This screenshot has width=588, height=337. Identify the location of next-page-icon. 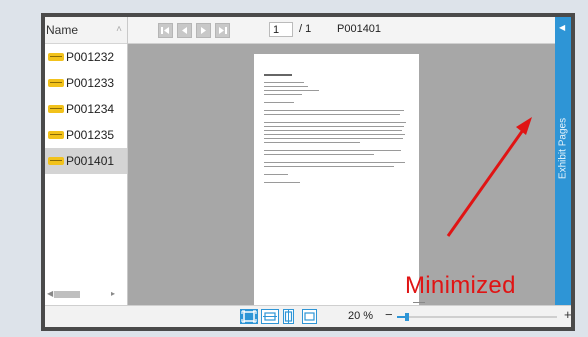
(203, 30).